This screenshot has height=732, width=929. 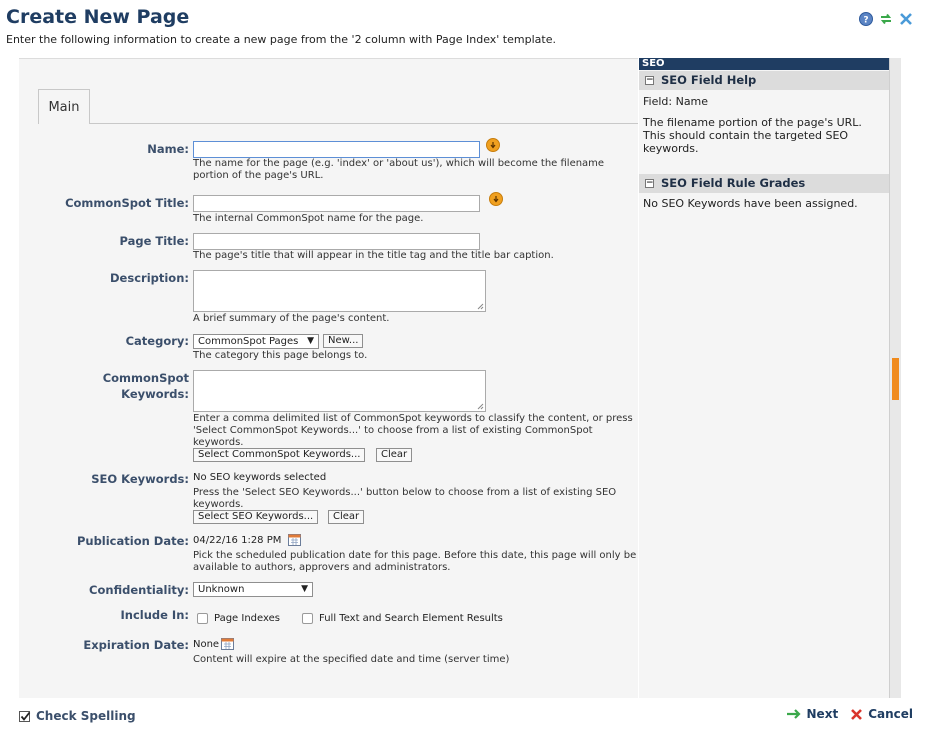 What do you see at coordinates (136, 645) in the screenshot?
I see `expiration-date-label: Expiration Date:` at bounding box center [136, 645].